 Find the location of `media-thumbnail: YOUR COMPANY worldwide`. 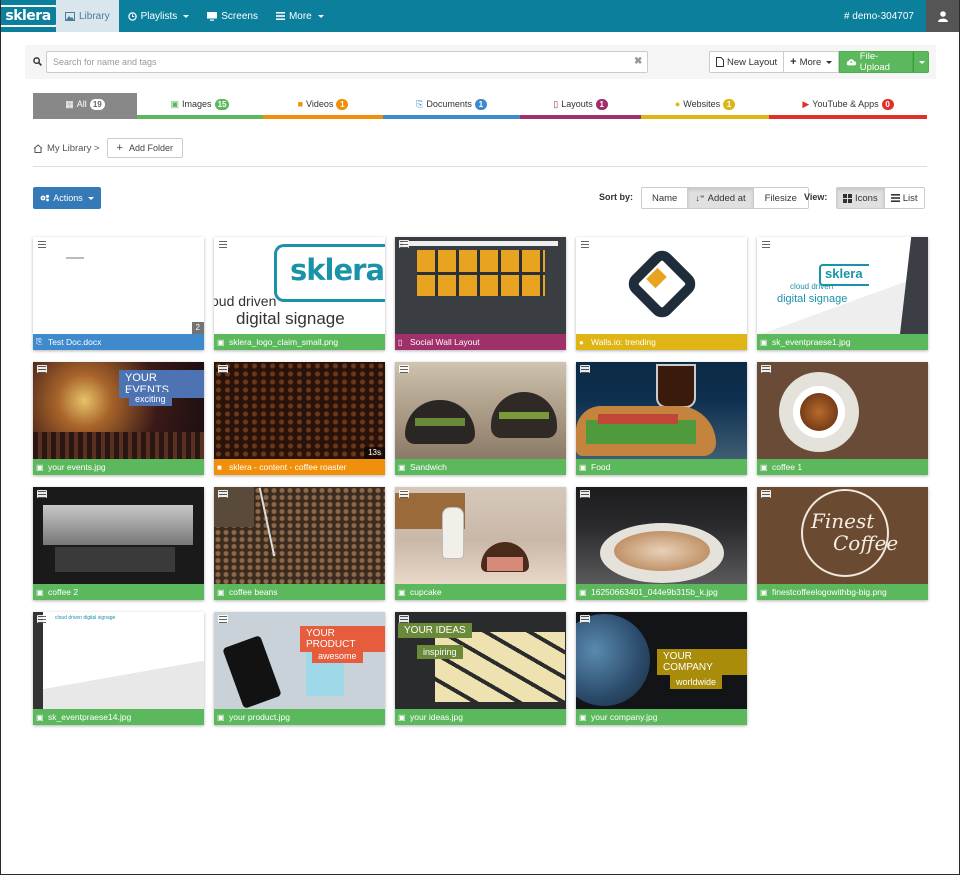

media-thumbnail: YOUR COMPANY worldwide is located at coordinates (661, 660).